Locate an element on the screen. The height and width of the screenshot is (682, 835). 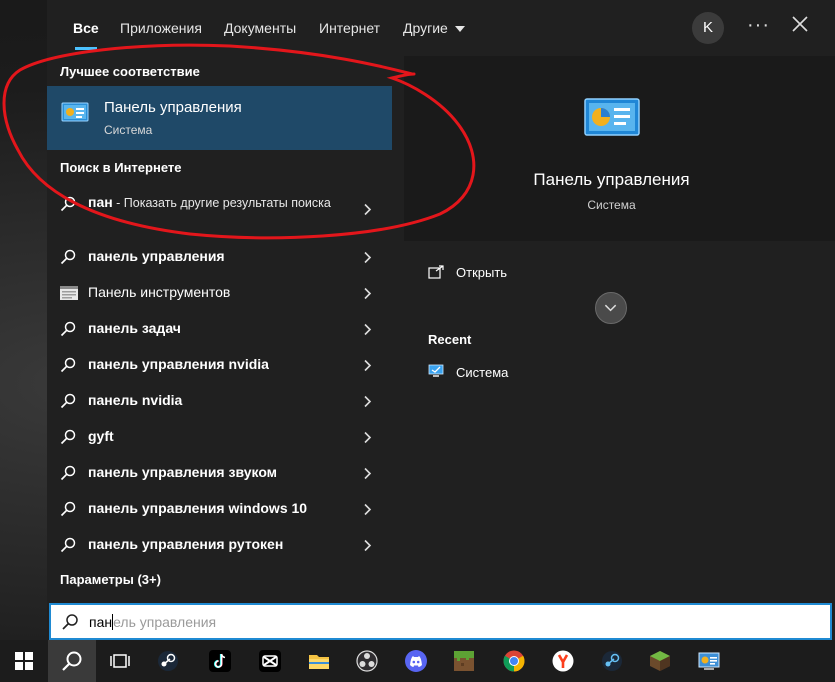
list-item: панель задач is located at coordinates (219, 329).